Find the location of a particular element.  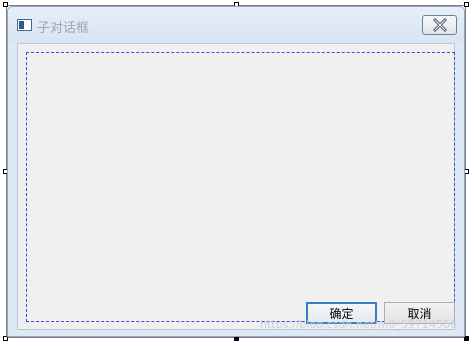

watermark: https://blog.csdn.net/m0_59714566 is located at coordinates (358, 324).